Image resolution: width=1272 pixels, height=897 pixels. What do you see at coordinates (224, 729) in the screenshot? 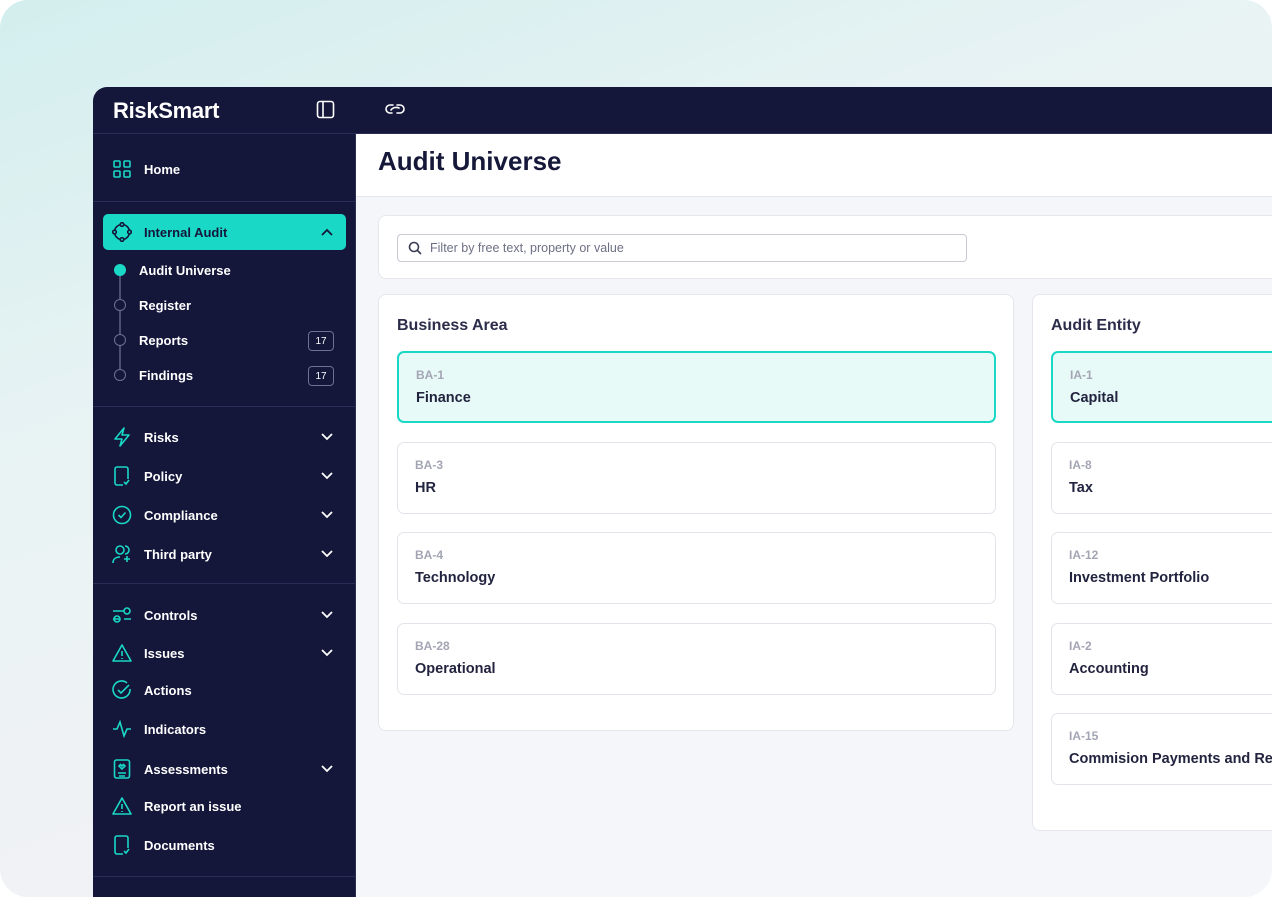
I see `sidebar-item-indicators: Indicators` at bounding box center [224, 729].